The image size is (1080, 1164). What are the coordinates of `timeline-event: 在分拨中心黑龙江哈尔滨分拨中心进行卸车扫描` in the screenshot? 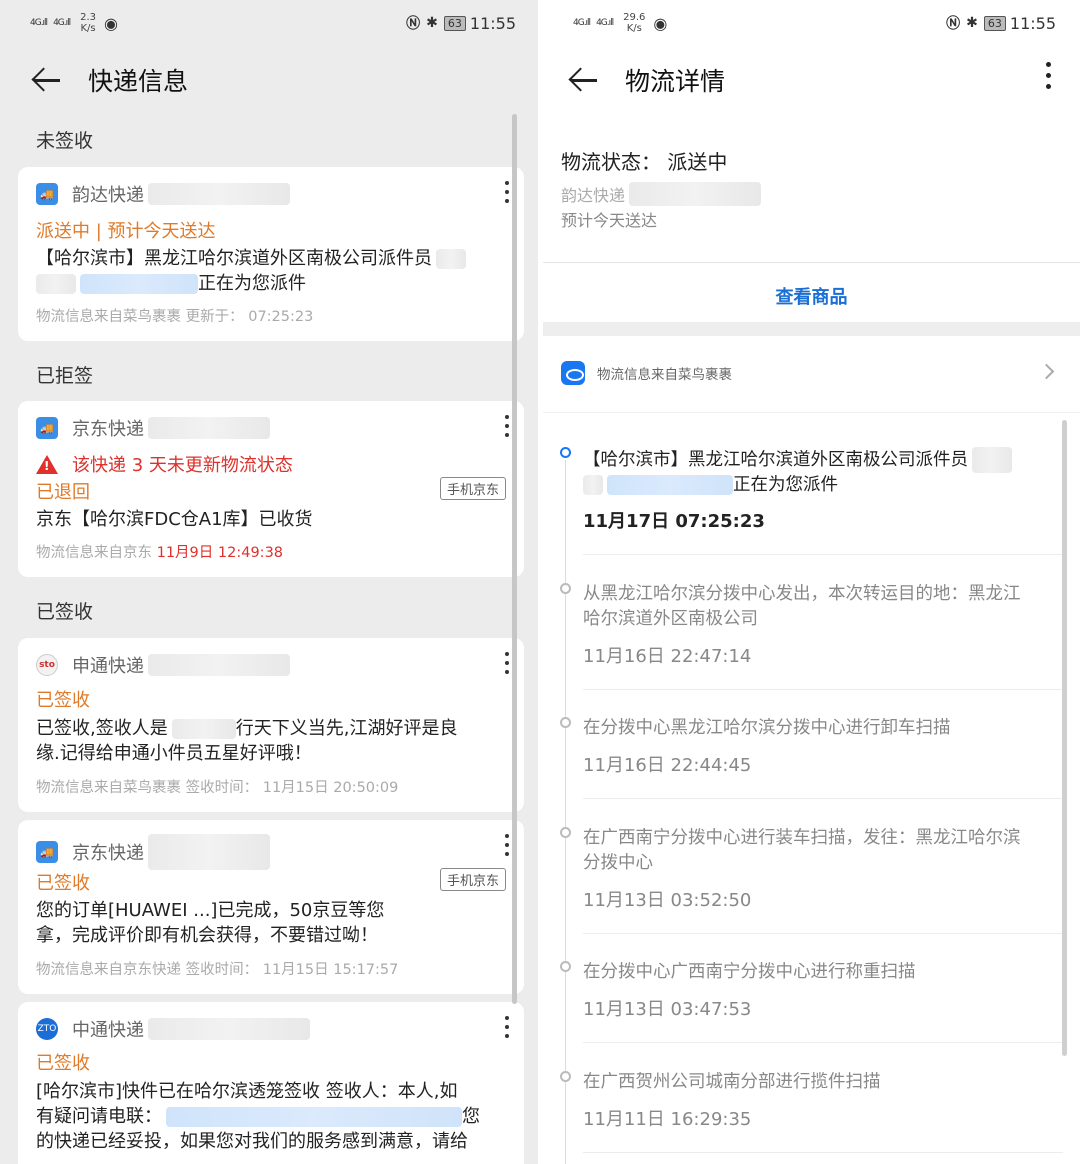 It's located at (767, 728).